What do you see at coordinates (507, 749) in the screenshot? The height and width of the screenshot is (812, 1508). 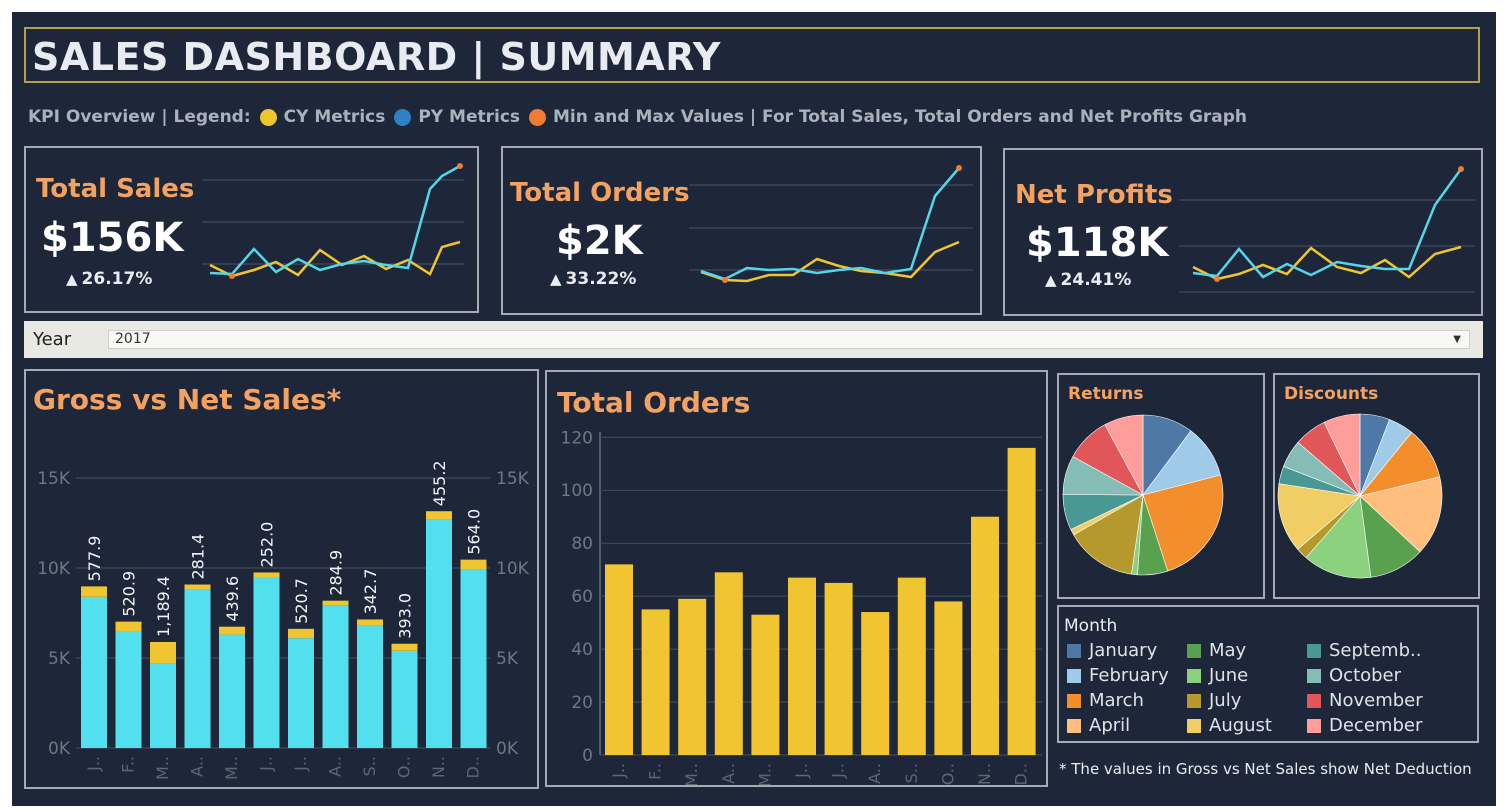 I see `y-tick-label-right: 0K` at bounding box center [507, 749].